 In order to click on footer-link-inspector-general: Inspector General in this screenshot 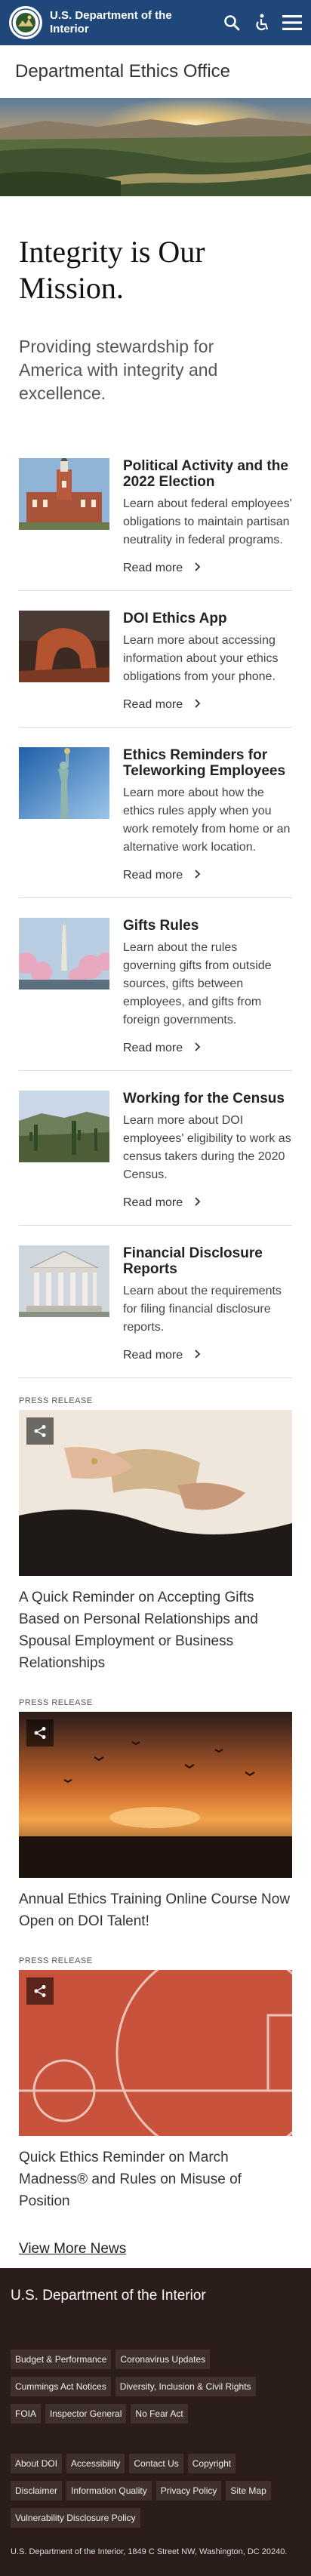, I will do `click(86, 2414)`.